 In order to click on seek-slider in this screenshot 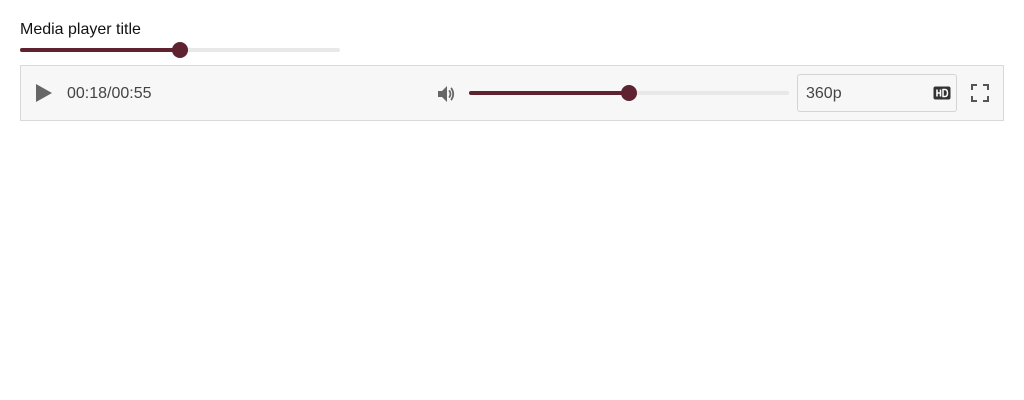, I will do `click(180, 50)`.